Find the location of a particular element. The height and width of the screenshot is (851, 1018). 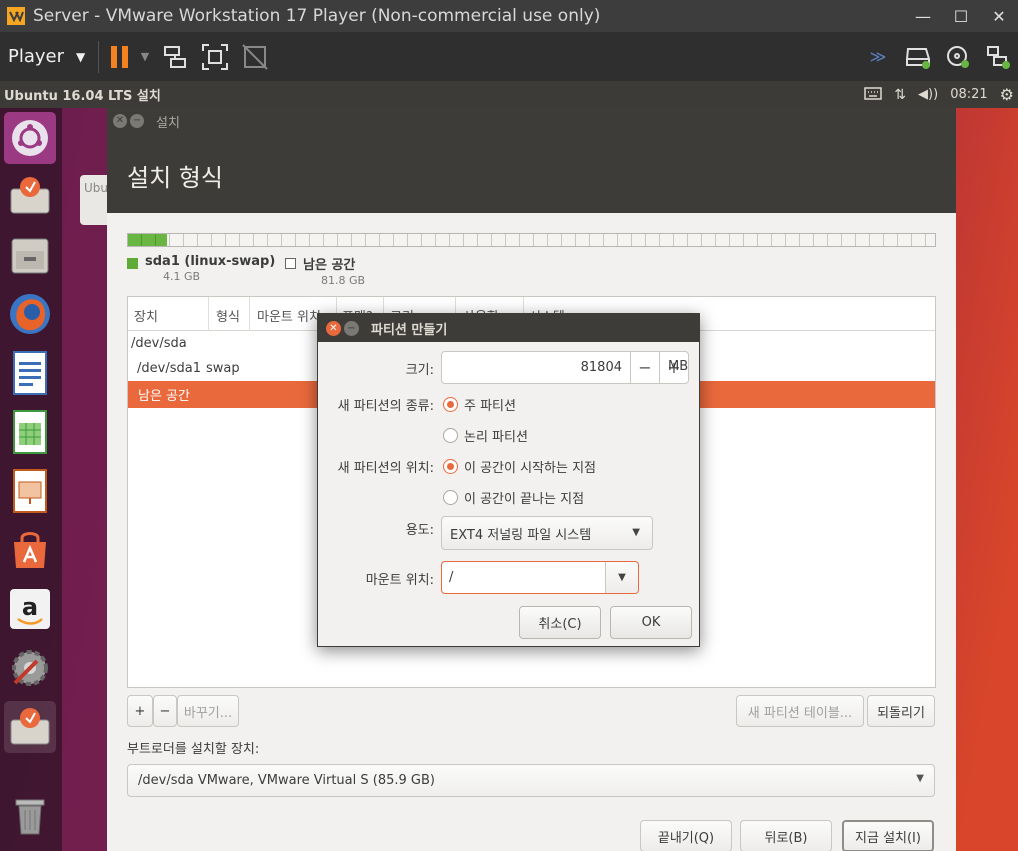

ubuntu-dash-icon is located at coordinates (30, 138).